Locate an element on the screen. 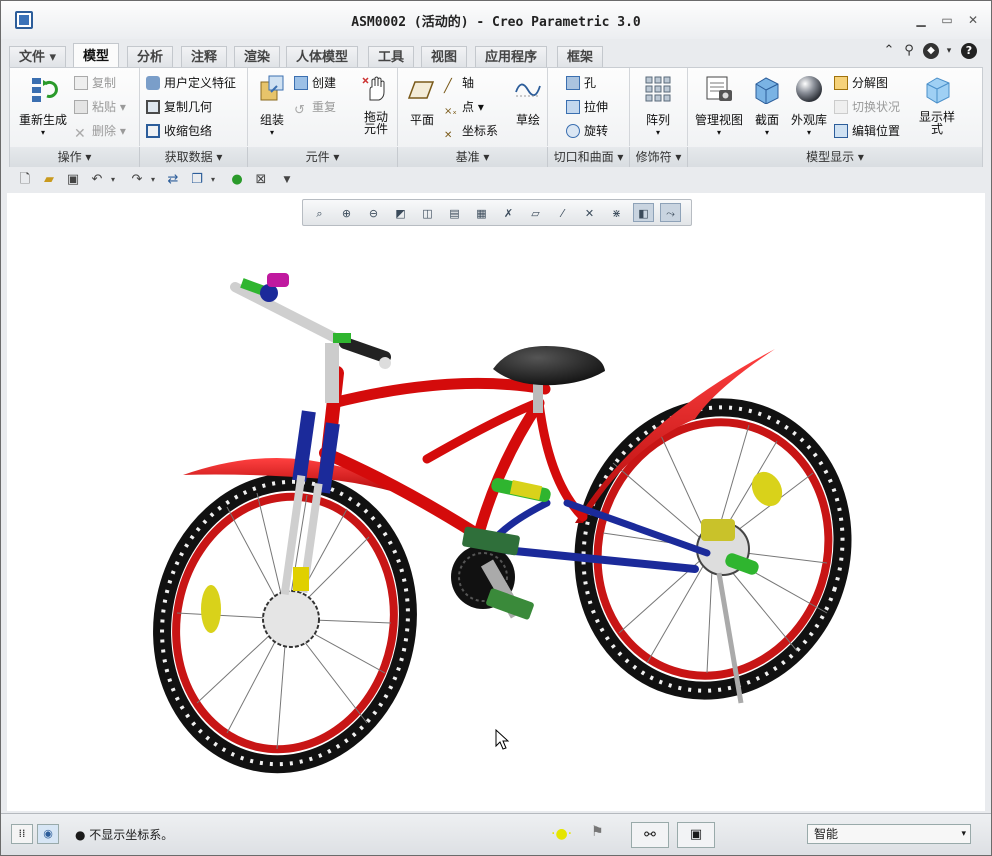 This screenshot has height=856, width=992. copy-icon is located at coordinates (81, 83).